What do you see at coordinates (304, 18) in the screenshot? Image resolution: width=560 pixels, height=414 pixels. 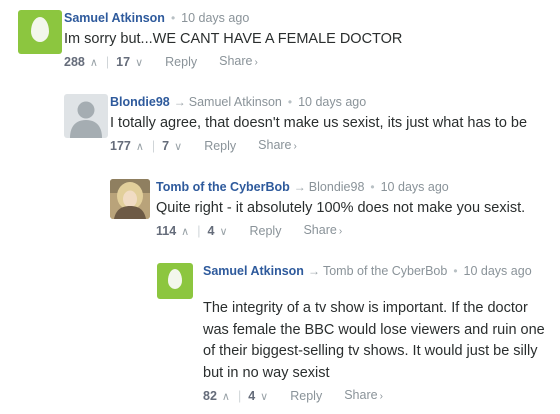 I see `comment-header: Samuel Atkinson • 10 days ago` at bounding box center [304, 18].